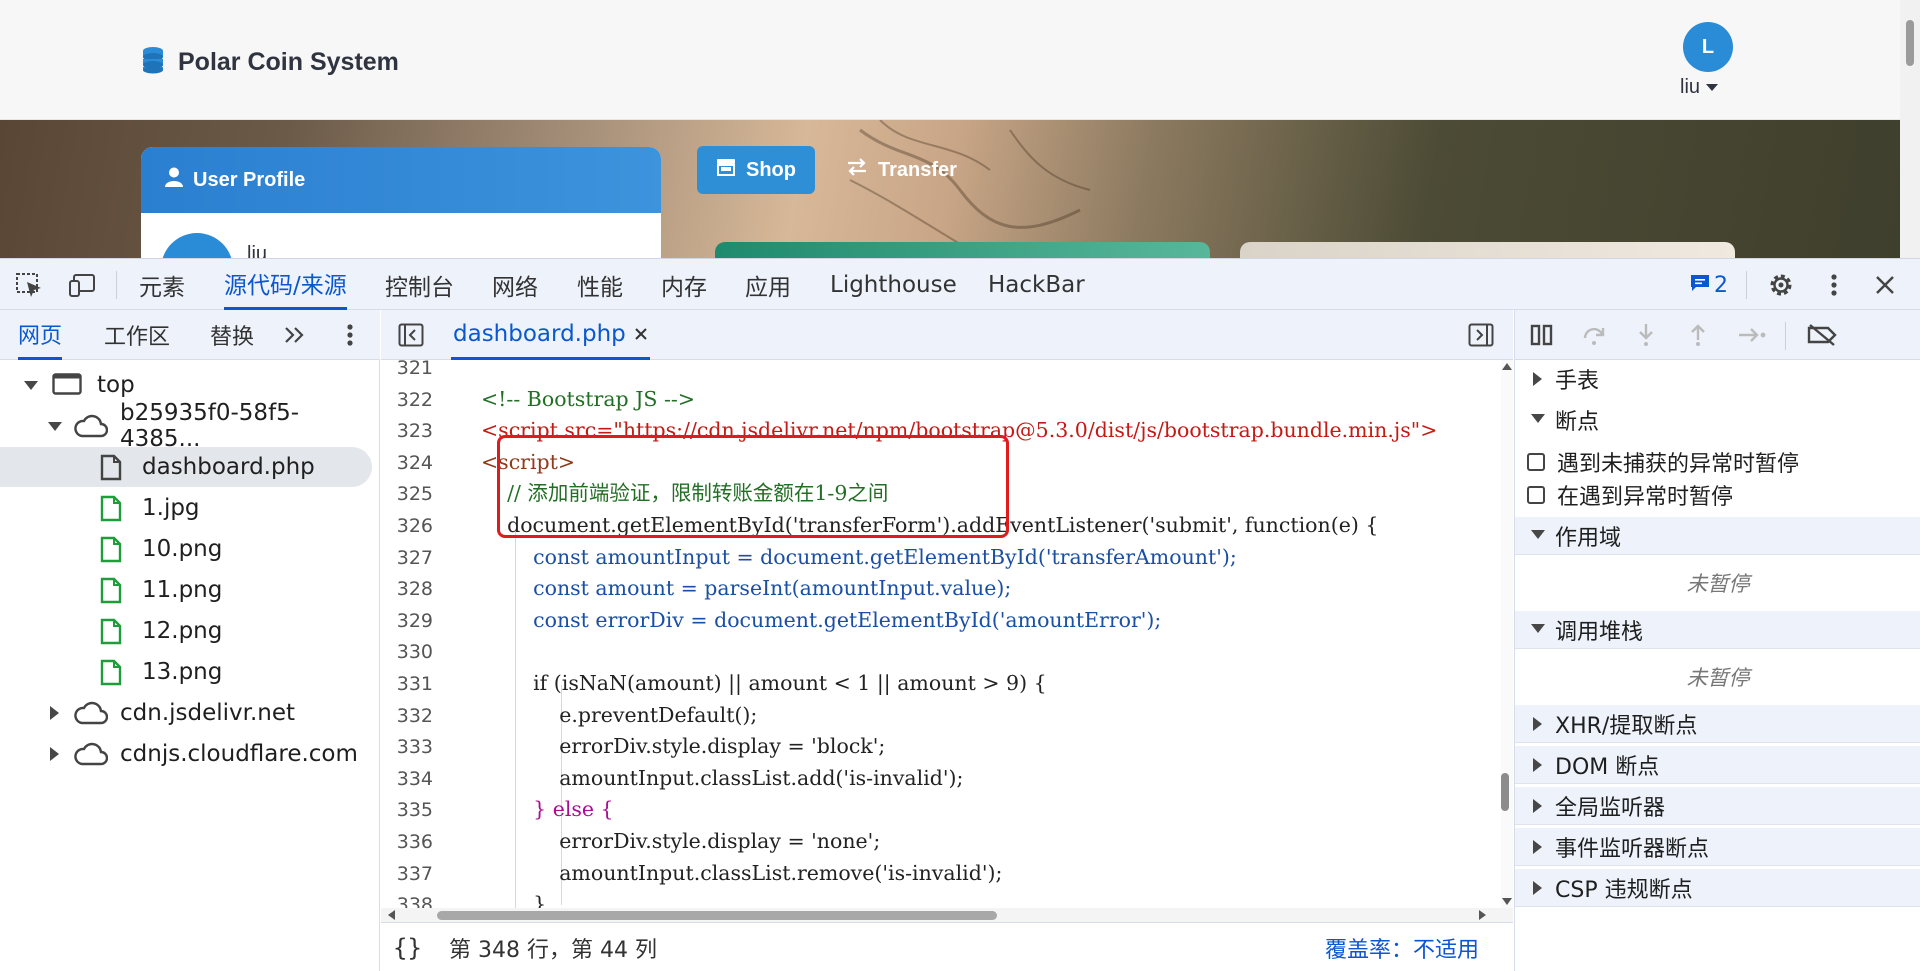 This screenshot has width=1920, height=971. What do you see at coordinates (186, 754) in the screenshot?
I see `tree-item-domain: cdnjs.cloudflare.com` at bounding box center [186, 754].